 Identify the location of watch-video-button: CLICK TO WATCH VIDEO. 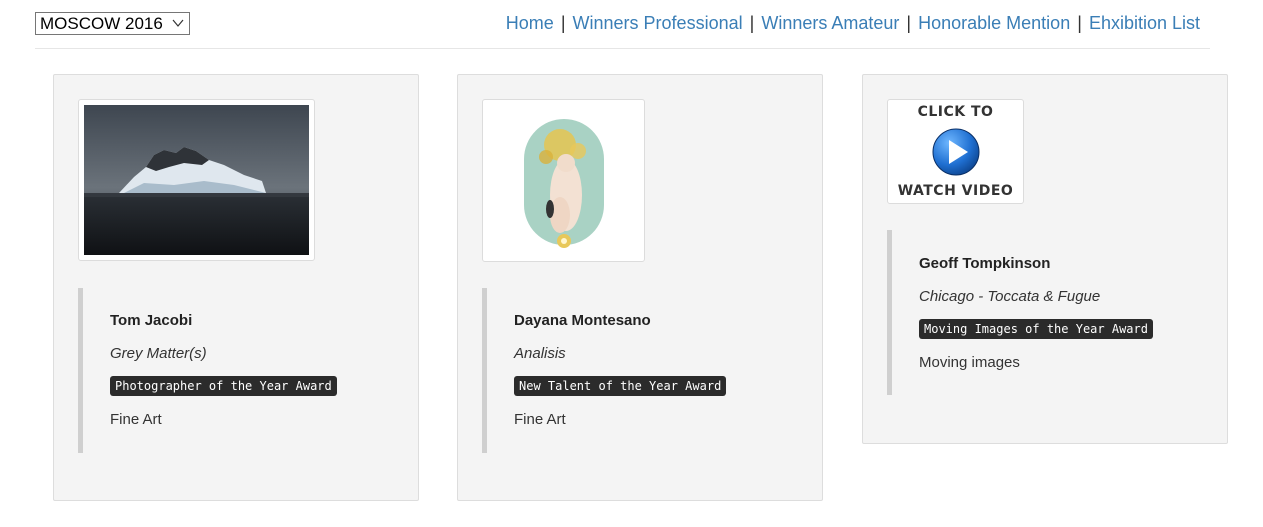
(955, 151).